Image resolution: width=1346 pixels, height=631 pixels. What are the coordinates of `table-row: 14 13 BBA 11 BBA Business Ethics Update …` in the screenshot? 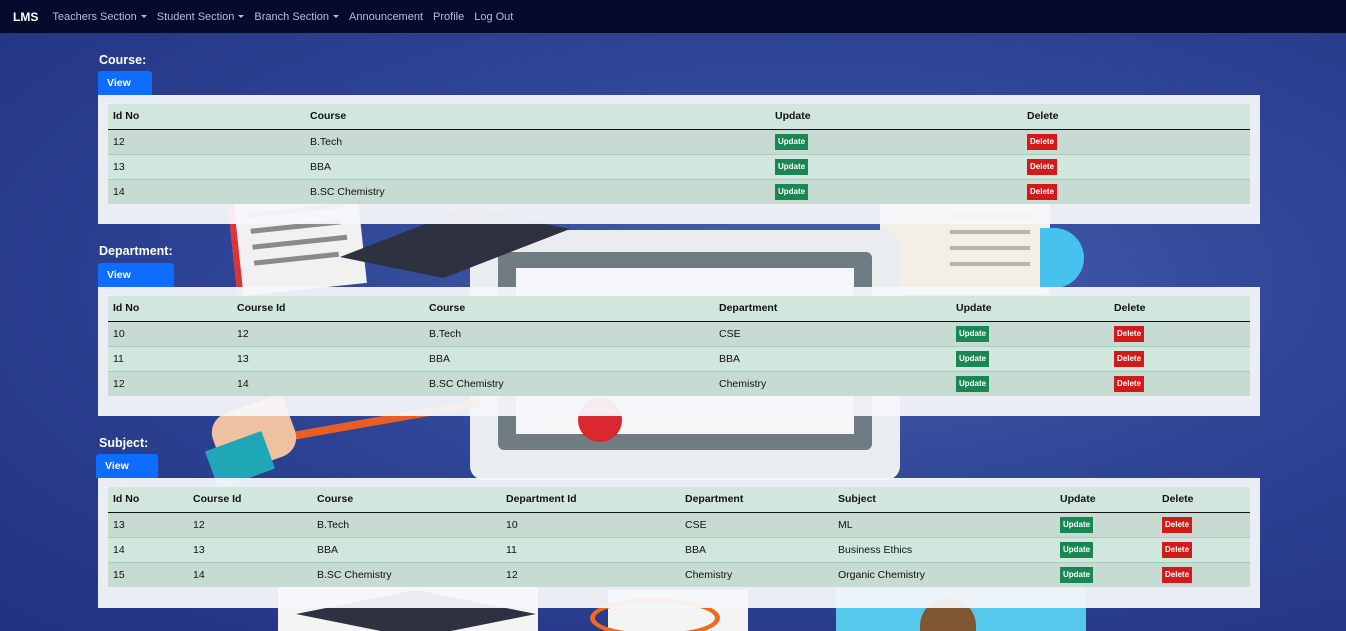 It's located at (679, 549).